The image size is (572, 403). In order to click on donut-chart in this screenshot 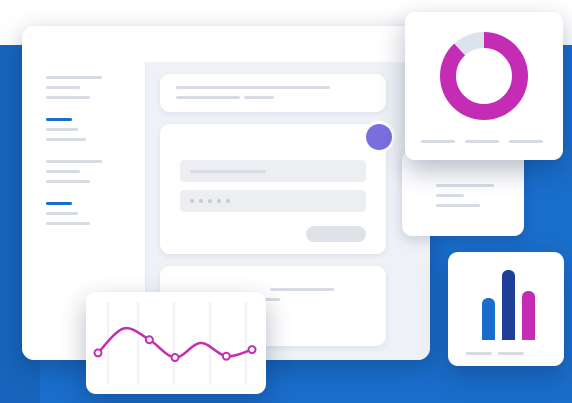, I will do `click(484, 76)`.